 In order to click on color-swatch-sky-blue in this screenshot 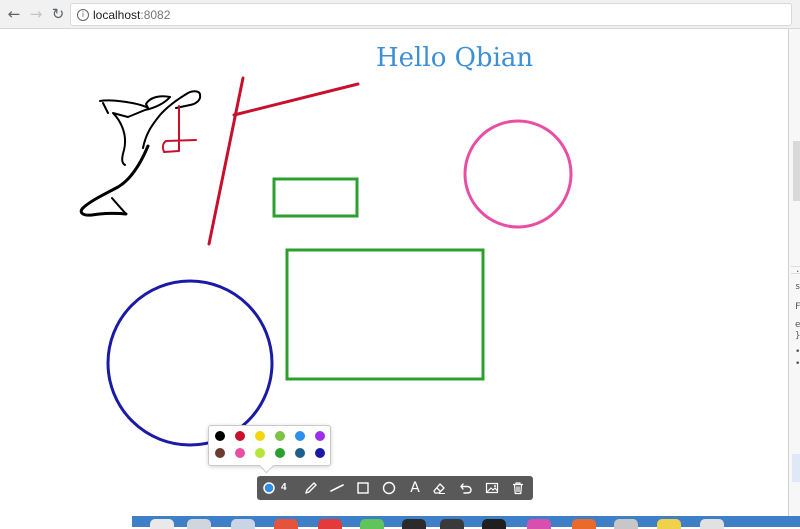, I will do `click(300, 436)`.